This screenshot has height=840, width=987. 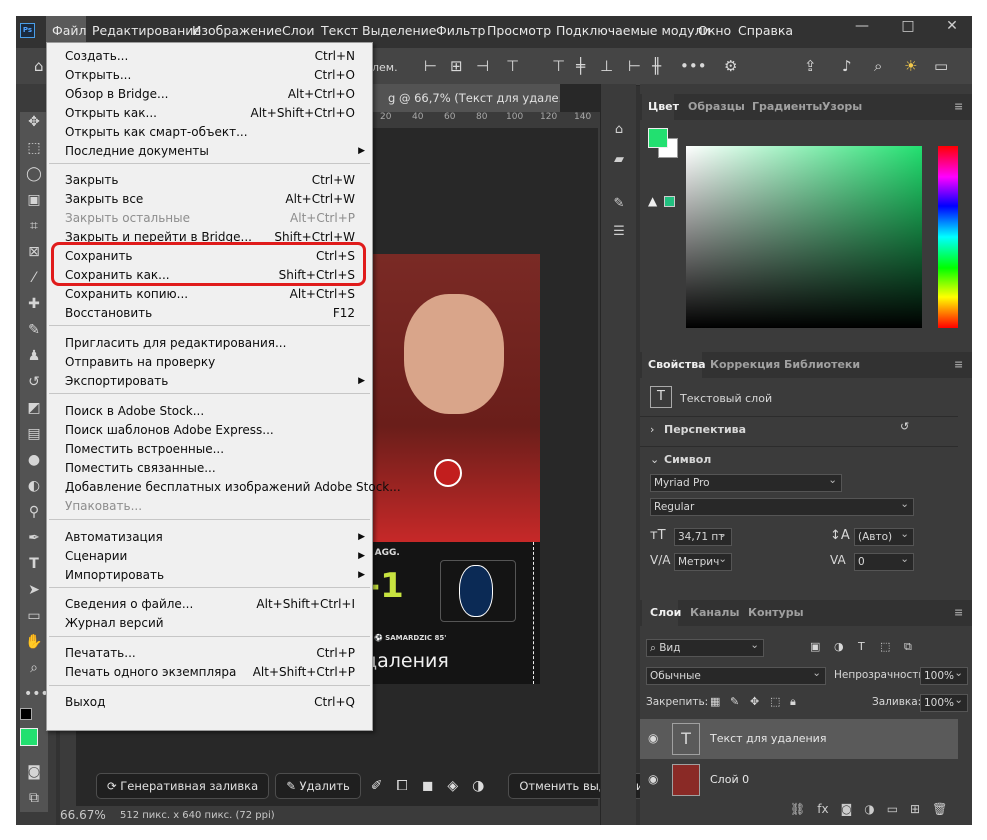 What do you see at coordinates (654, 459) in the screenshot?
I see `symbol-chevron-icon: ⌄` at bounding box center [654, 459].